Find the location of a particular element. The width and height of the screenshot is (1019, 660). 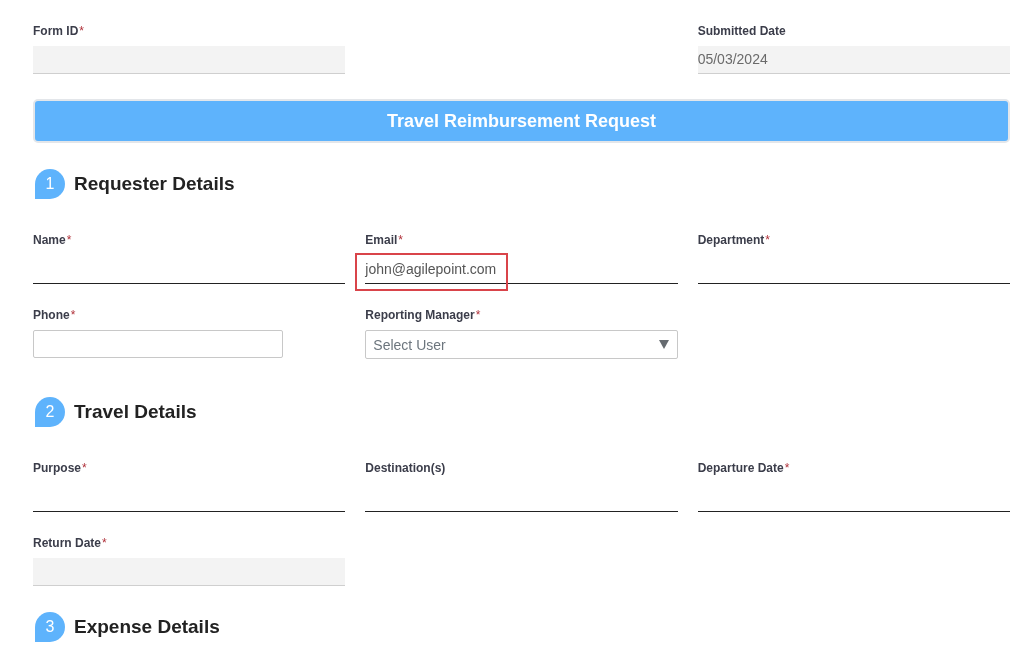

step-number-badge: 3 is located at coordinates (50, 627).